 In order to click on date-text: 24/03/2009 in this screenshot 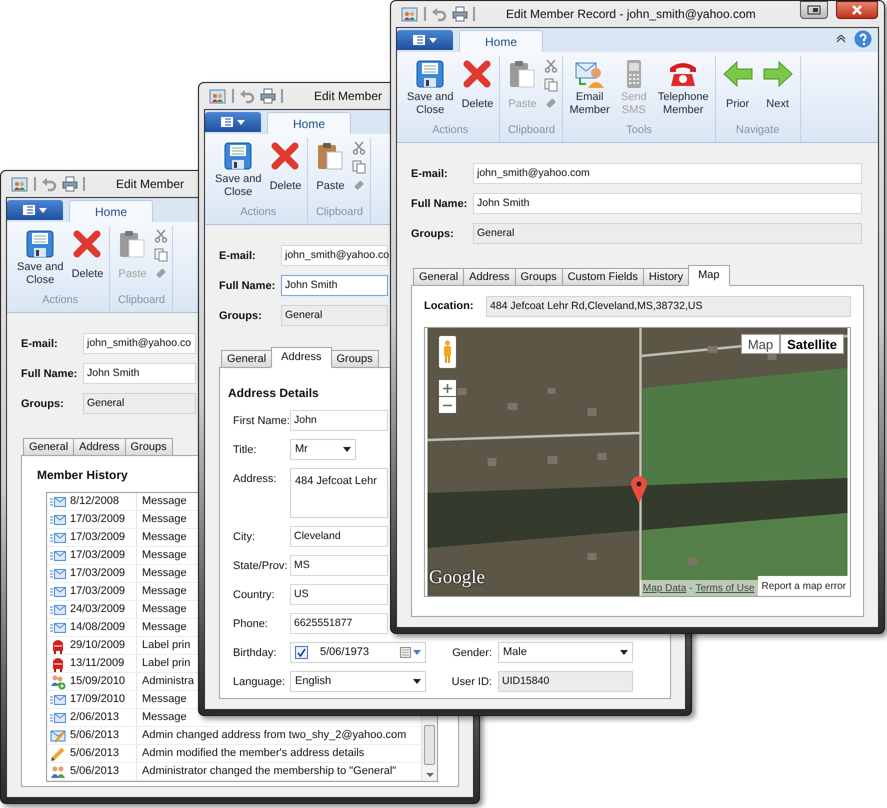, I will do `click(102, 609)`.